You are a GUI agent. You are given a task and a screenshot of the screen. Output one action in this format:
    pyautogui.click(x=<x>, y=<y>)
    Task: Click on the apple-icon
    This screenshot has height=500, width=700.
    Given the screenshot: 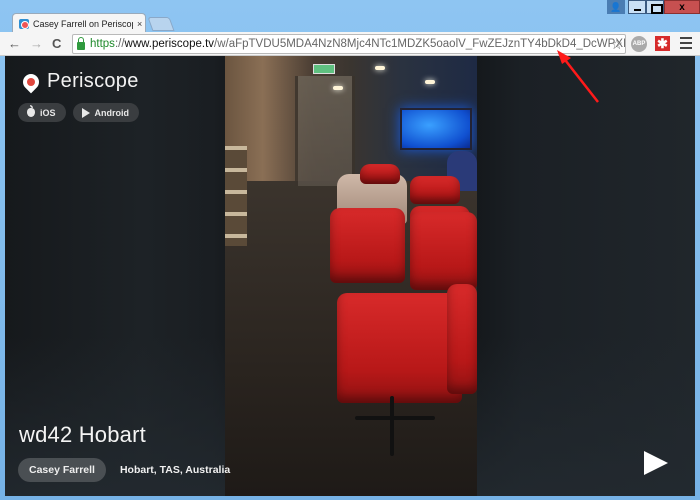 What is the action you would take?
    pyautogui.click(x=31, y=111)
    